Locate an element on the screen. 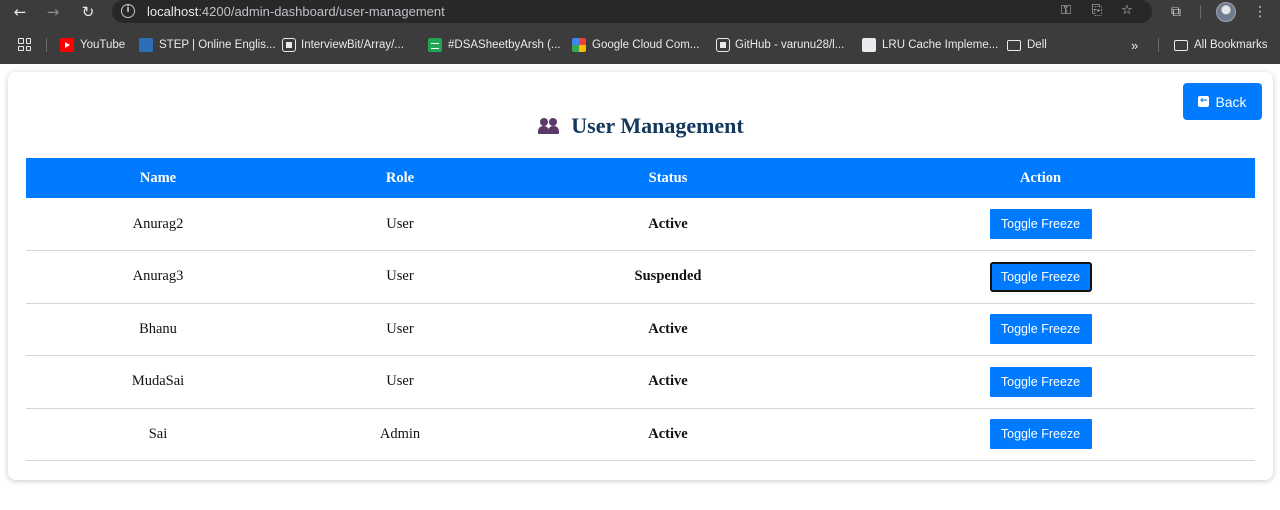 This screenshot has width=1280, height=510. page-title-text: User Management is located at coordinates (657, 125).